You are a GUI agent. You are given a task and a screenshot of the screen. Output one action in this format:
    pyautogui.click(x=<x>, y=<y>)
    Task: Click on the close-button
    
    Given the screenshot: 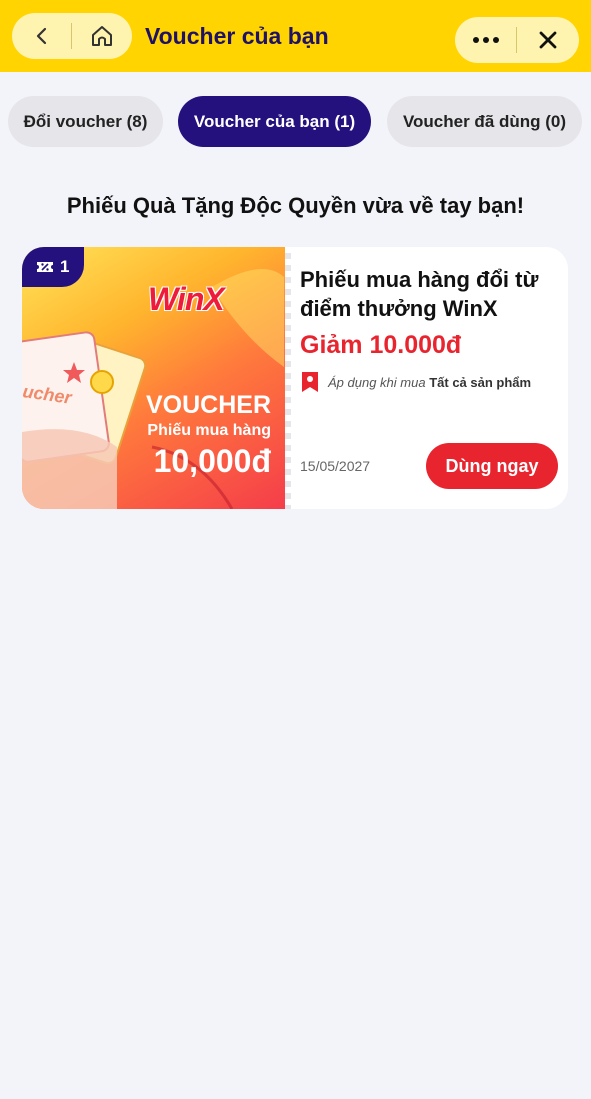 What is the action you would take?
    pyautogui.click(x=547, y=40)
    